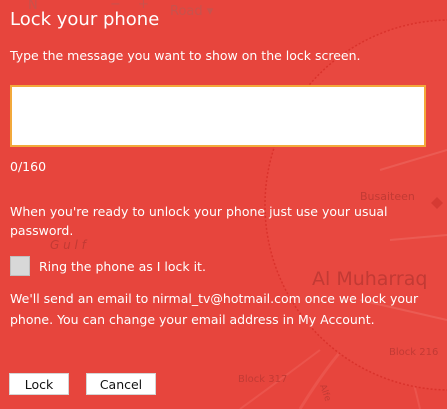 This screenshot has height=409, width=447. Describe the element at coordinates (122, 266) in the screenshot. I see `ring-label: Ring the phone as I lock it.` at that location.